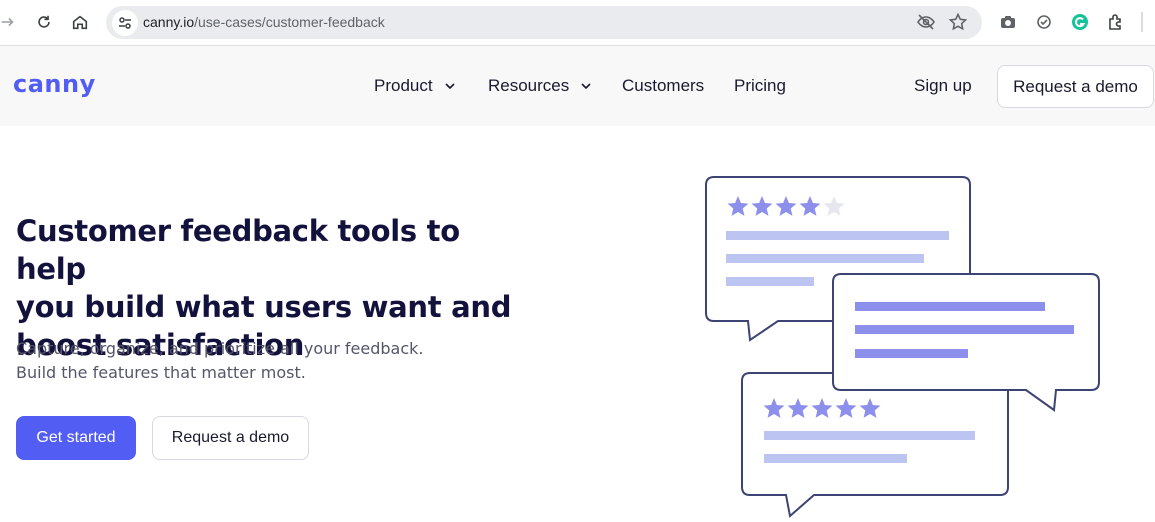  What do you see at coordinates (1008, 22) in the screenshot?
I see `camera-extension-icon` at bounding box center [1008, 22].